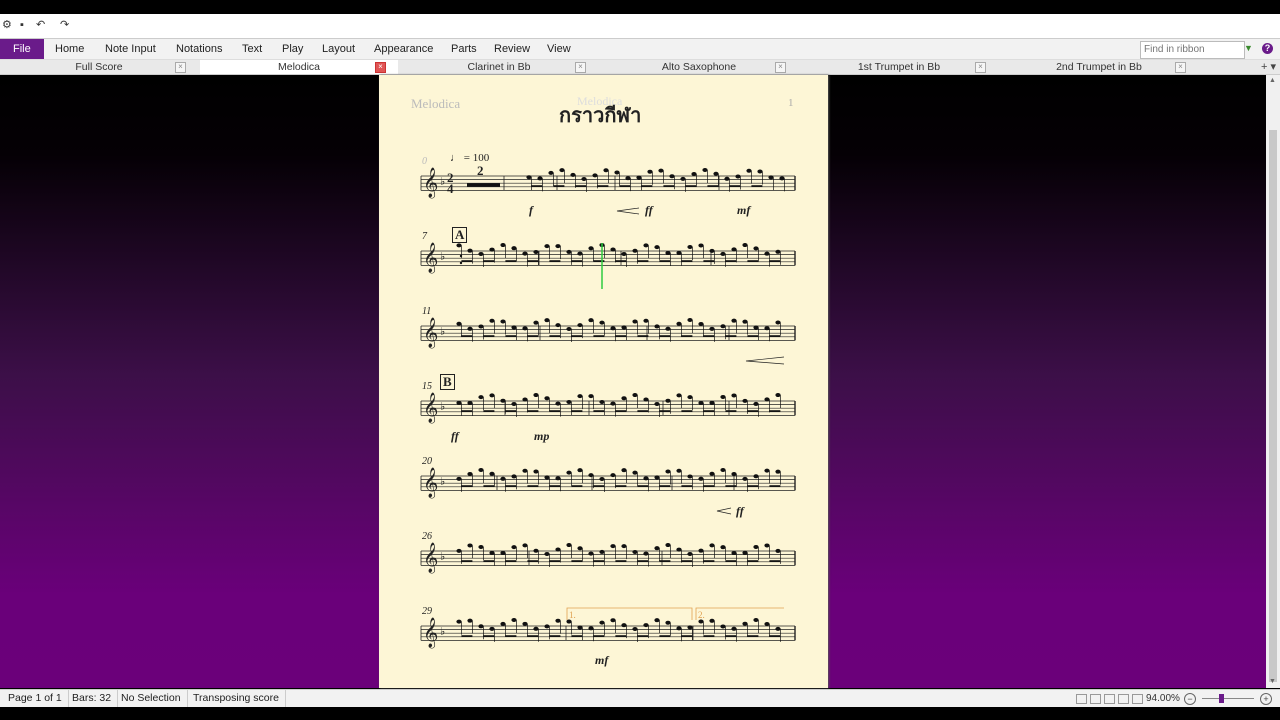  Describe the element at coordinates (1266, 699) in the screenshot. I see `zoom-in-icon: +` at that location.